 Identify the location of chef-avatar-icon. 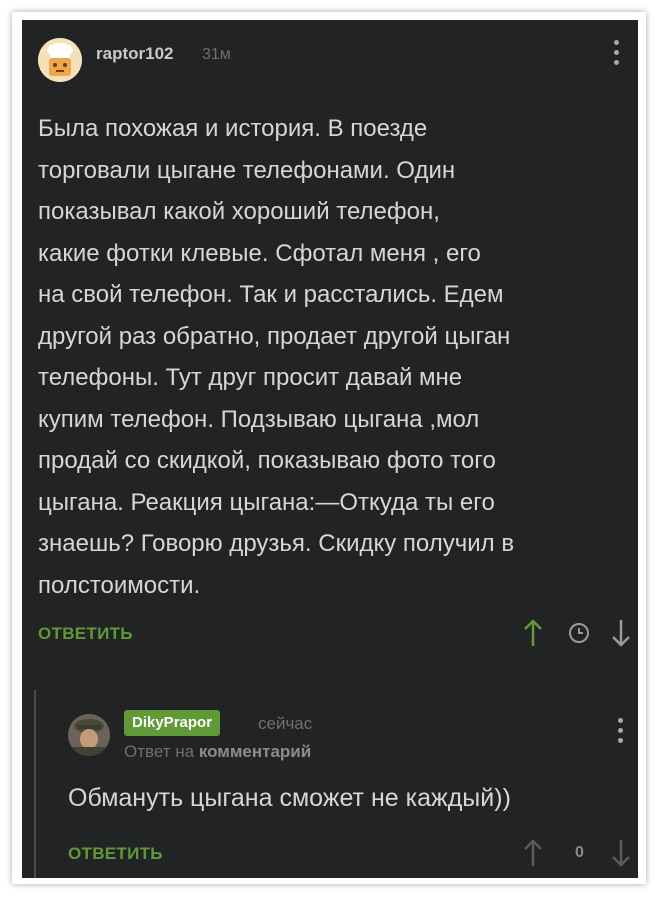
(60, 60).